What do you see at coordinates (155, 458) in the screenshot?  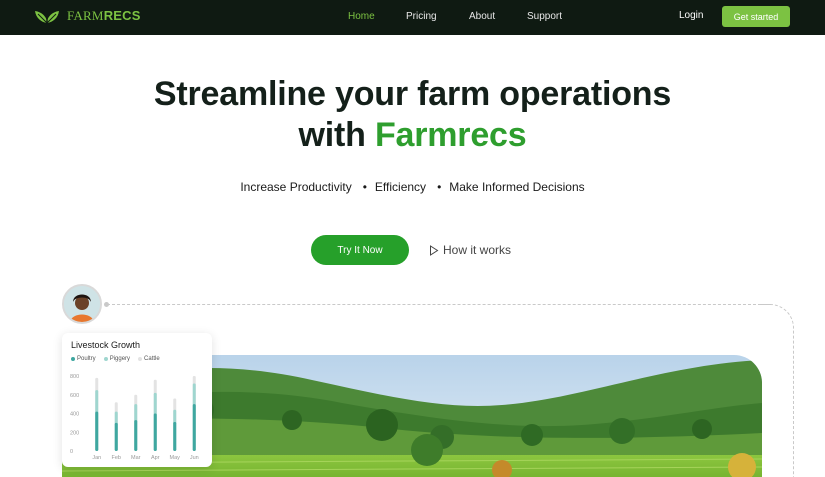 I see `x-tick-label: Apr` at bounding box center [155, 458].